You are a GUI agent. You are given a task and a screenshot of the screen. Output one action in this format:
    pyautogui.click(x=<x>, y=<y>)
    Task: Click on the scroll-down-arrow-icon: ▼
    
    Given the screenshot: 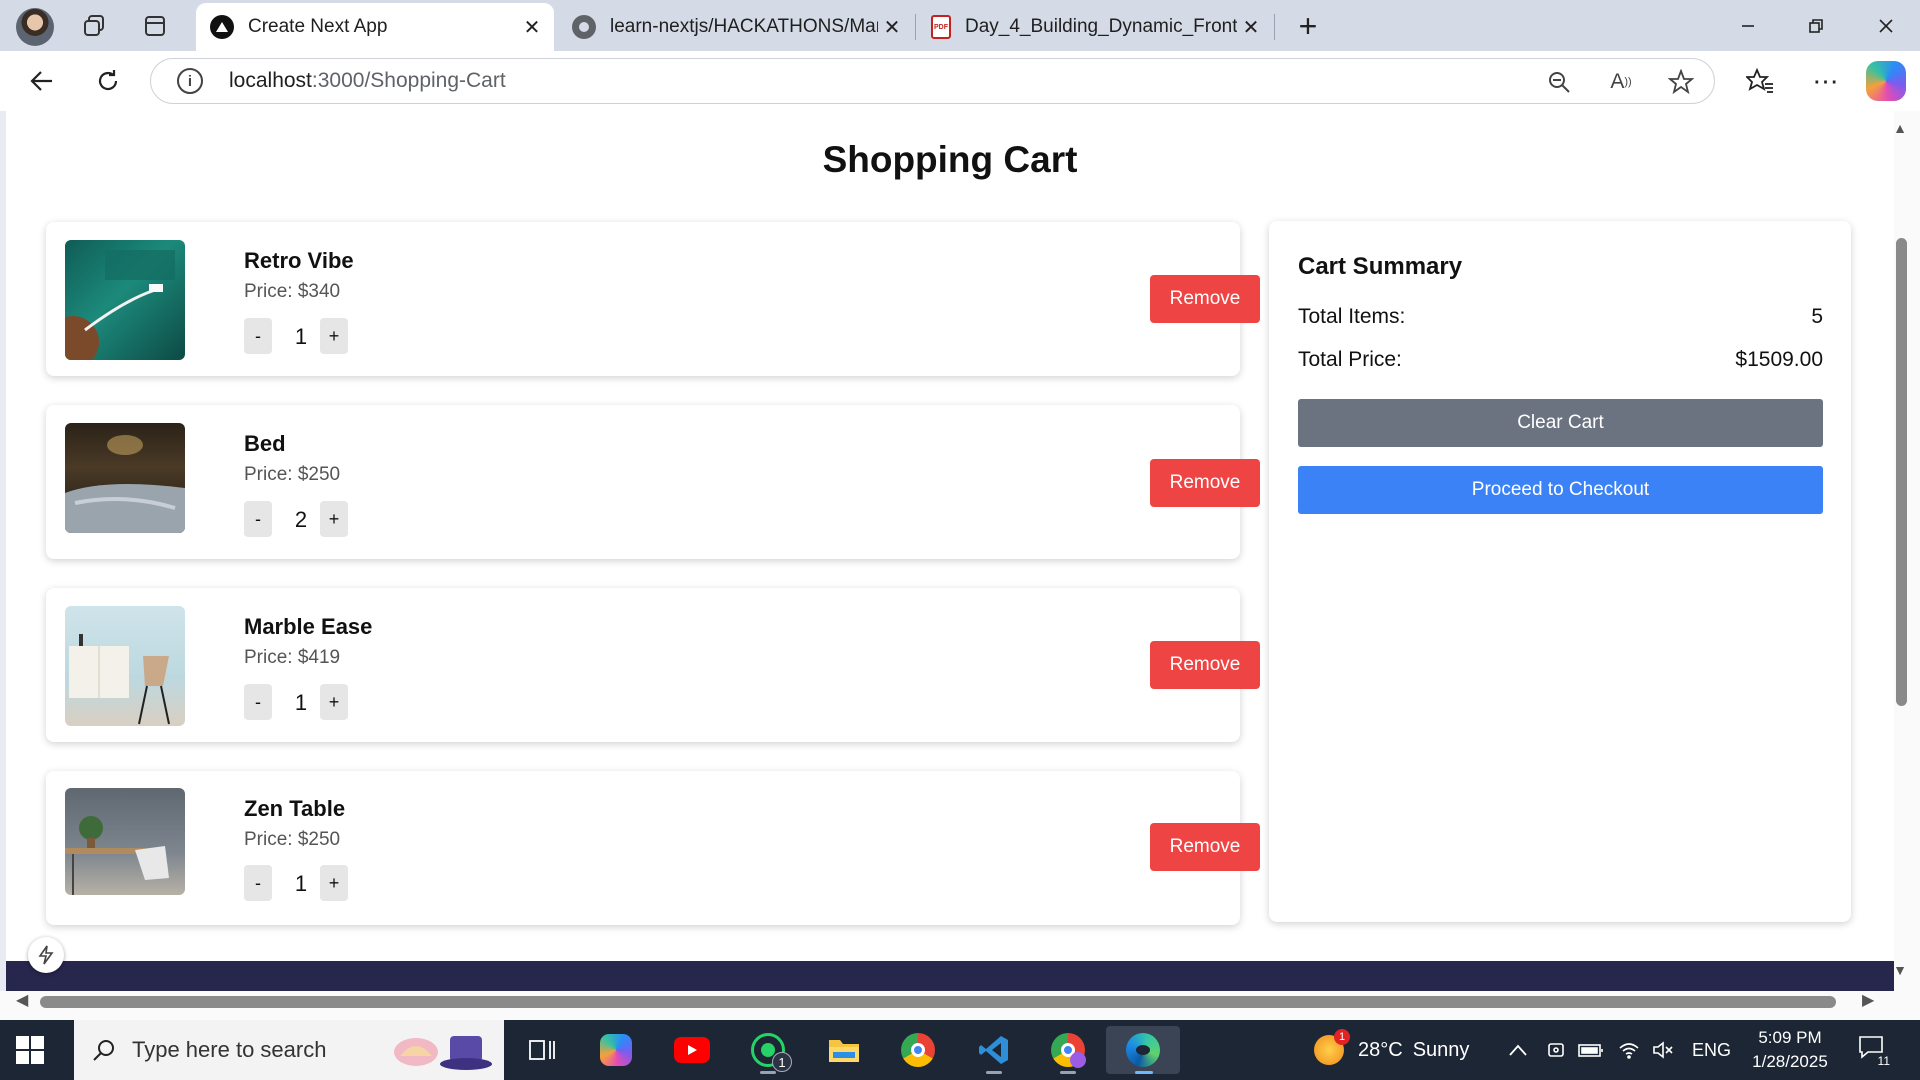 What is the action you would take?
    pyautogui.click(x=1900, y=970)
    